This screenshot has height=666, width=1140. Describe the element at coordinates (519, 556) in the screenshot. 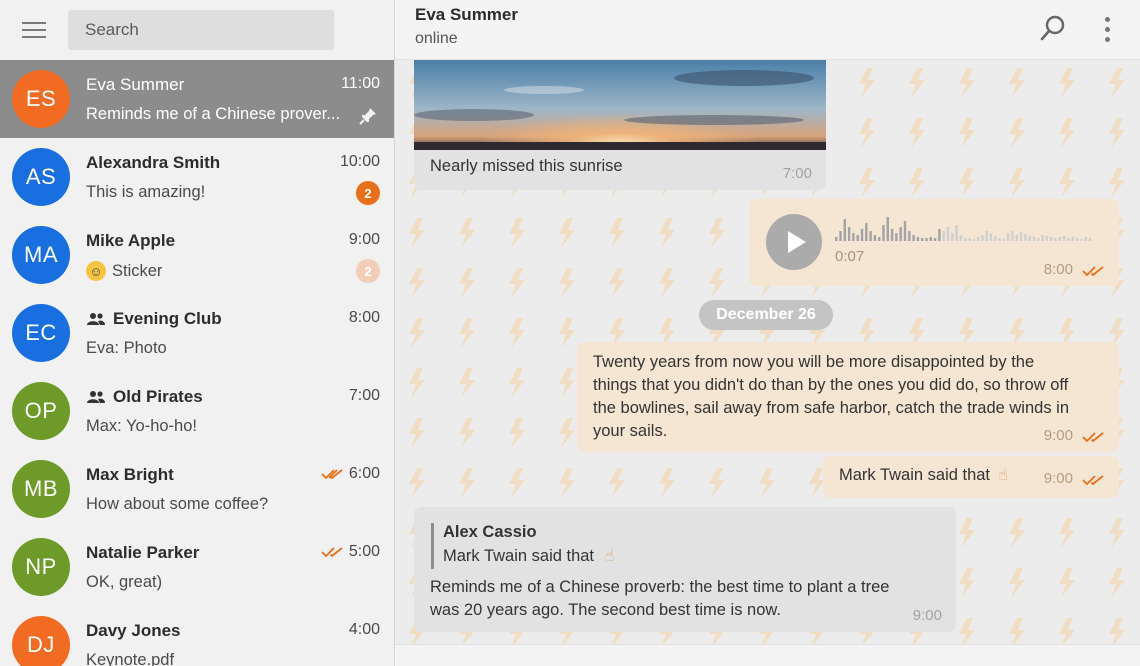

I see `reply-snippet-text: Mark Twain said that` at that location.